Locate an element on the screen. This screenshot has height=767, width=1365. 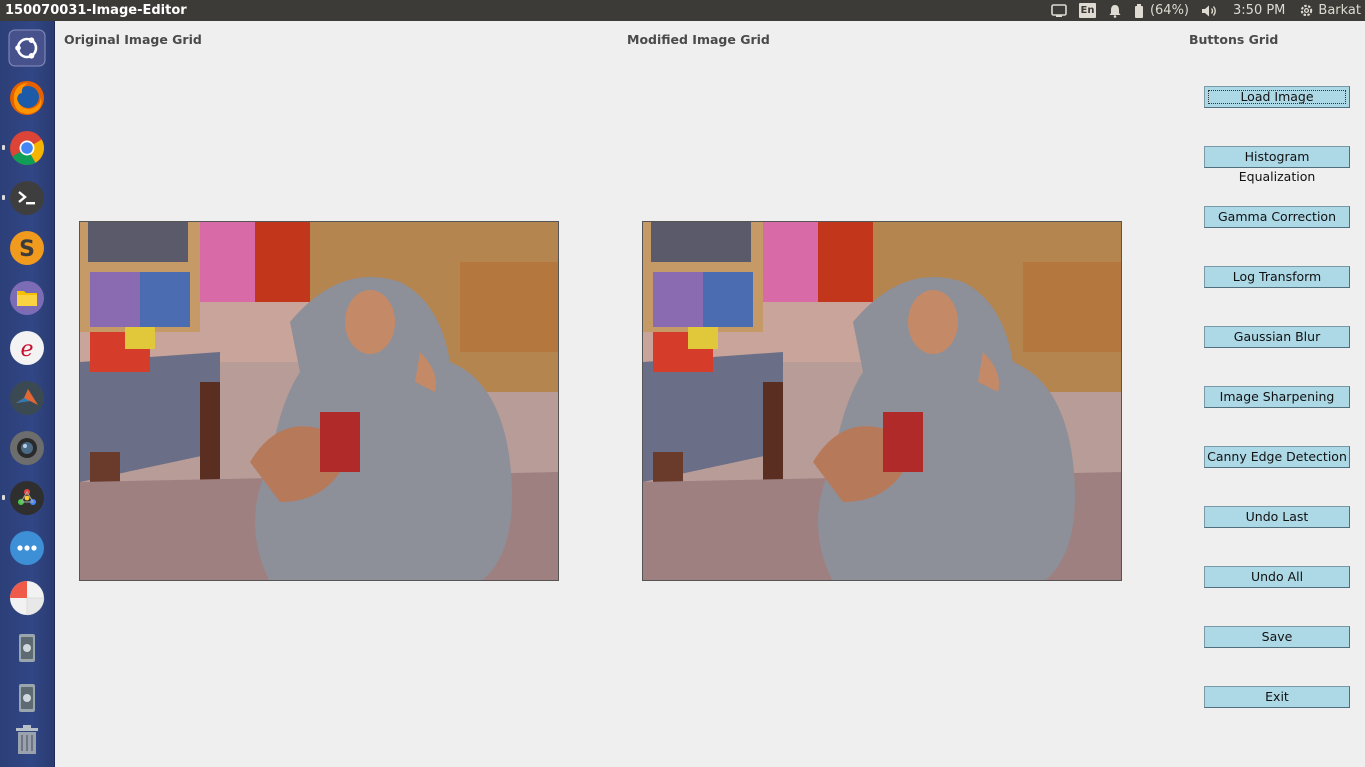
clock: 3:50 PM is located at coordinates (1259, 10).